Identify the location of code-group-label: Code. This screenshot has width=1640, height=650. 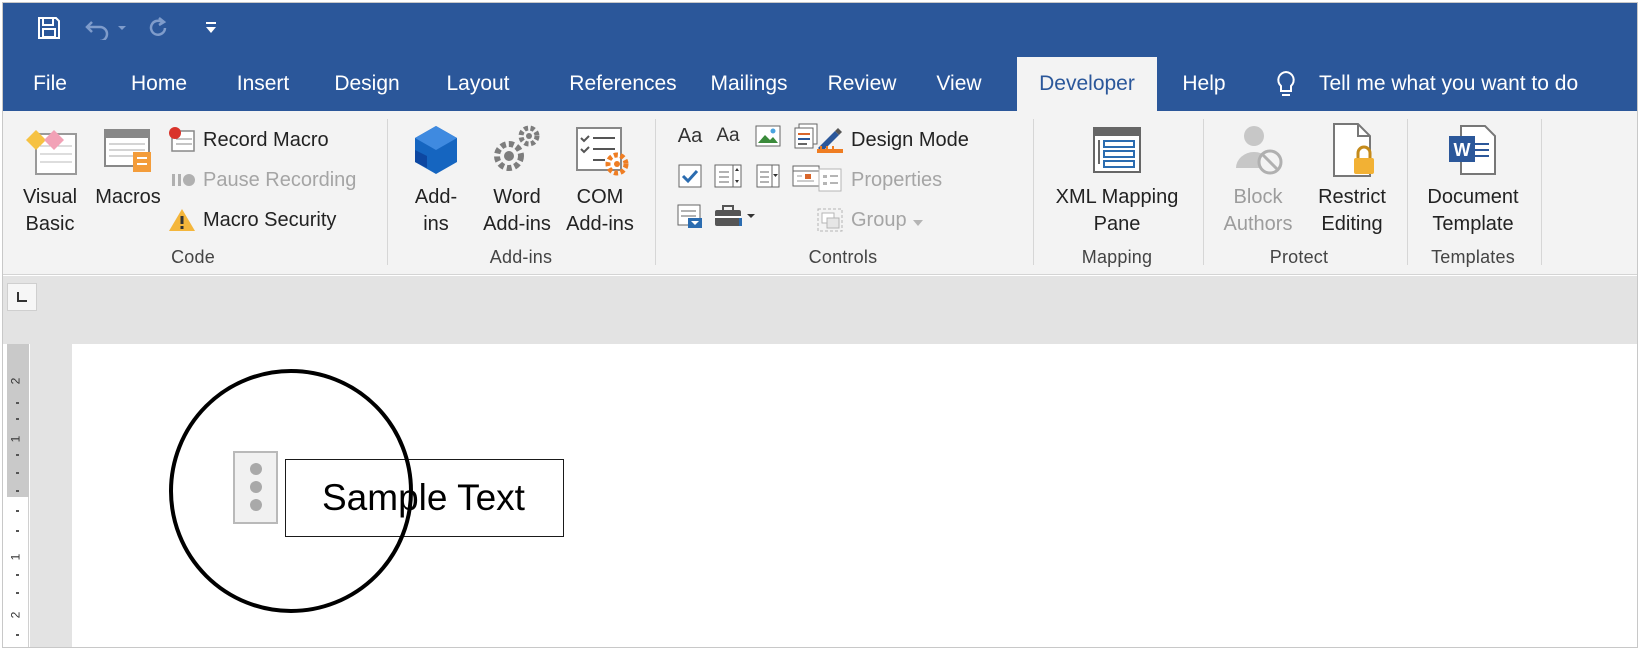
(193, 257).